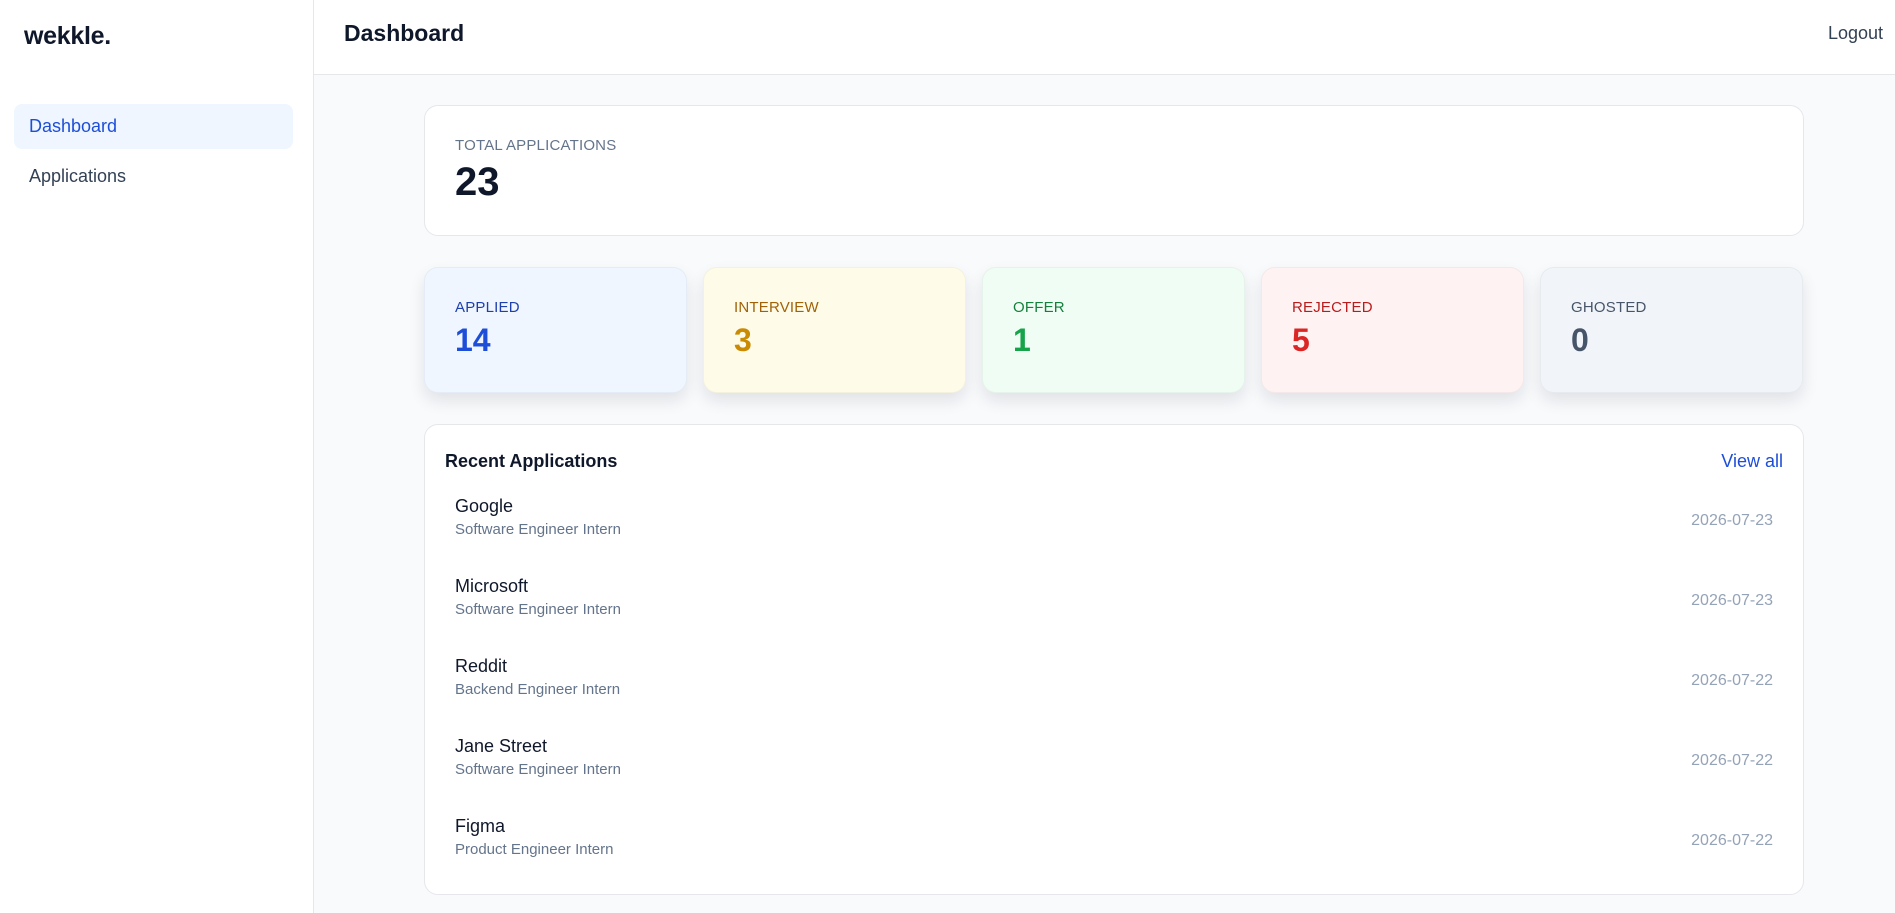  What do you see at coordinates (1114, 852) in the screenshot?
I see `list-item: Figma Product Engineer Intern 2026-07-22` at bounding box center [1114, 852].